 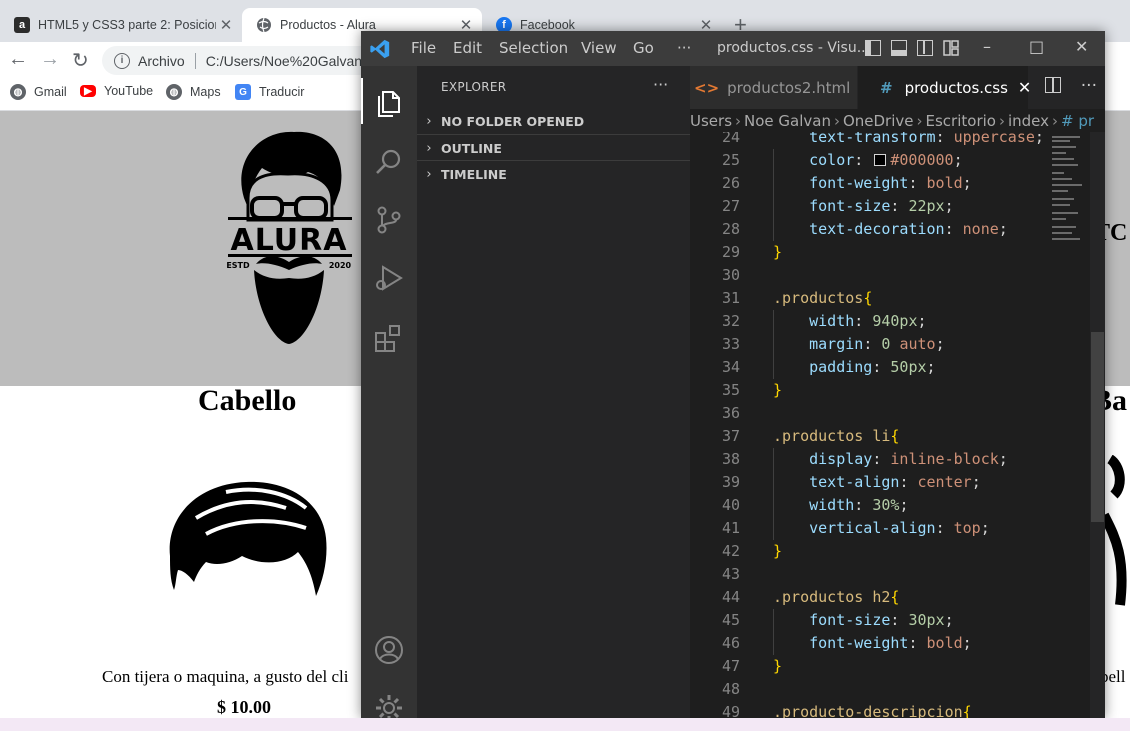 What do you see at coordinates (869, 298) in the screenshot?
I see `code-line: 31 .productos{` at bounding box center [869, 298].